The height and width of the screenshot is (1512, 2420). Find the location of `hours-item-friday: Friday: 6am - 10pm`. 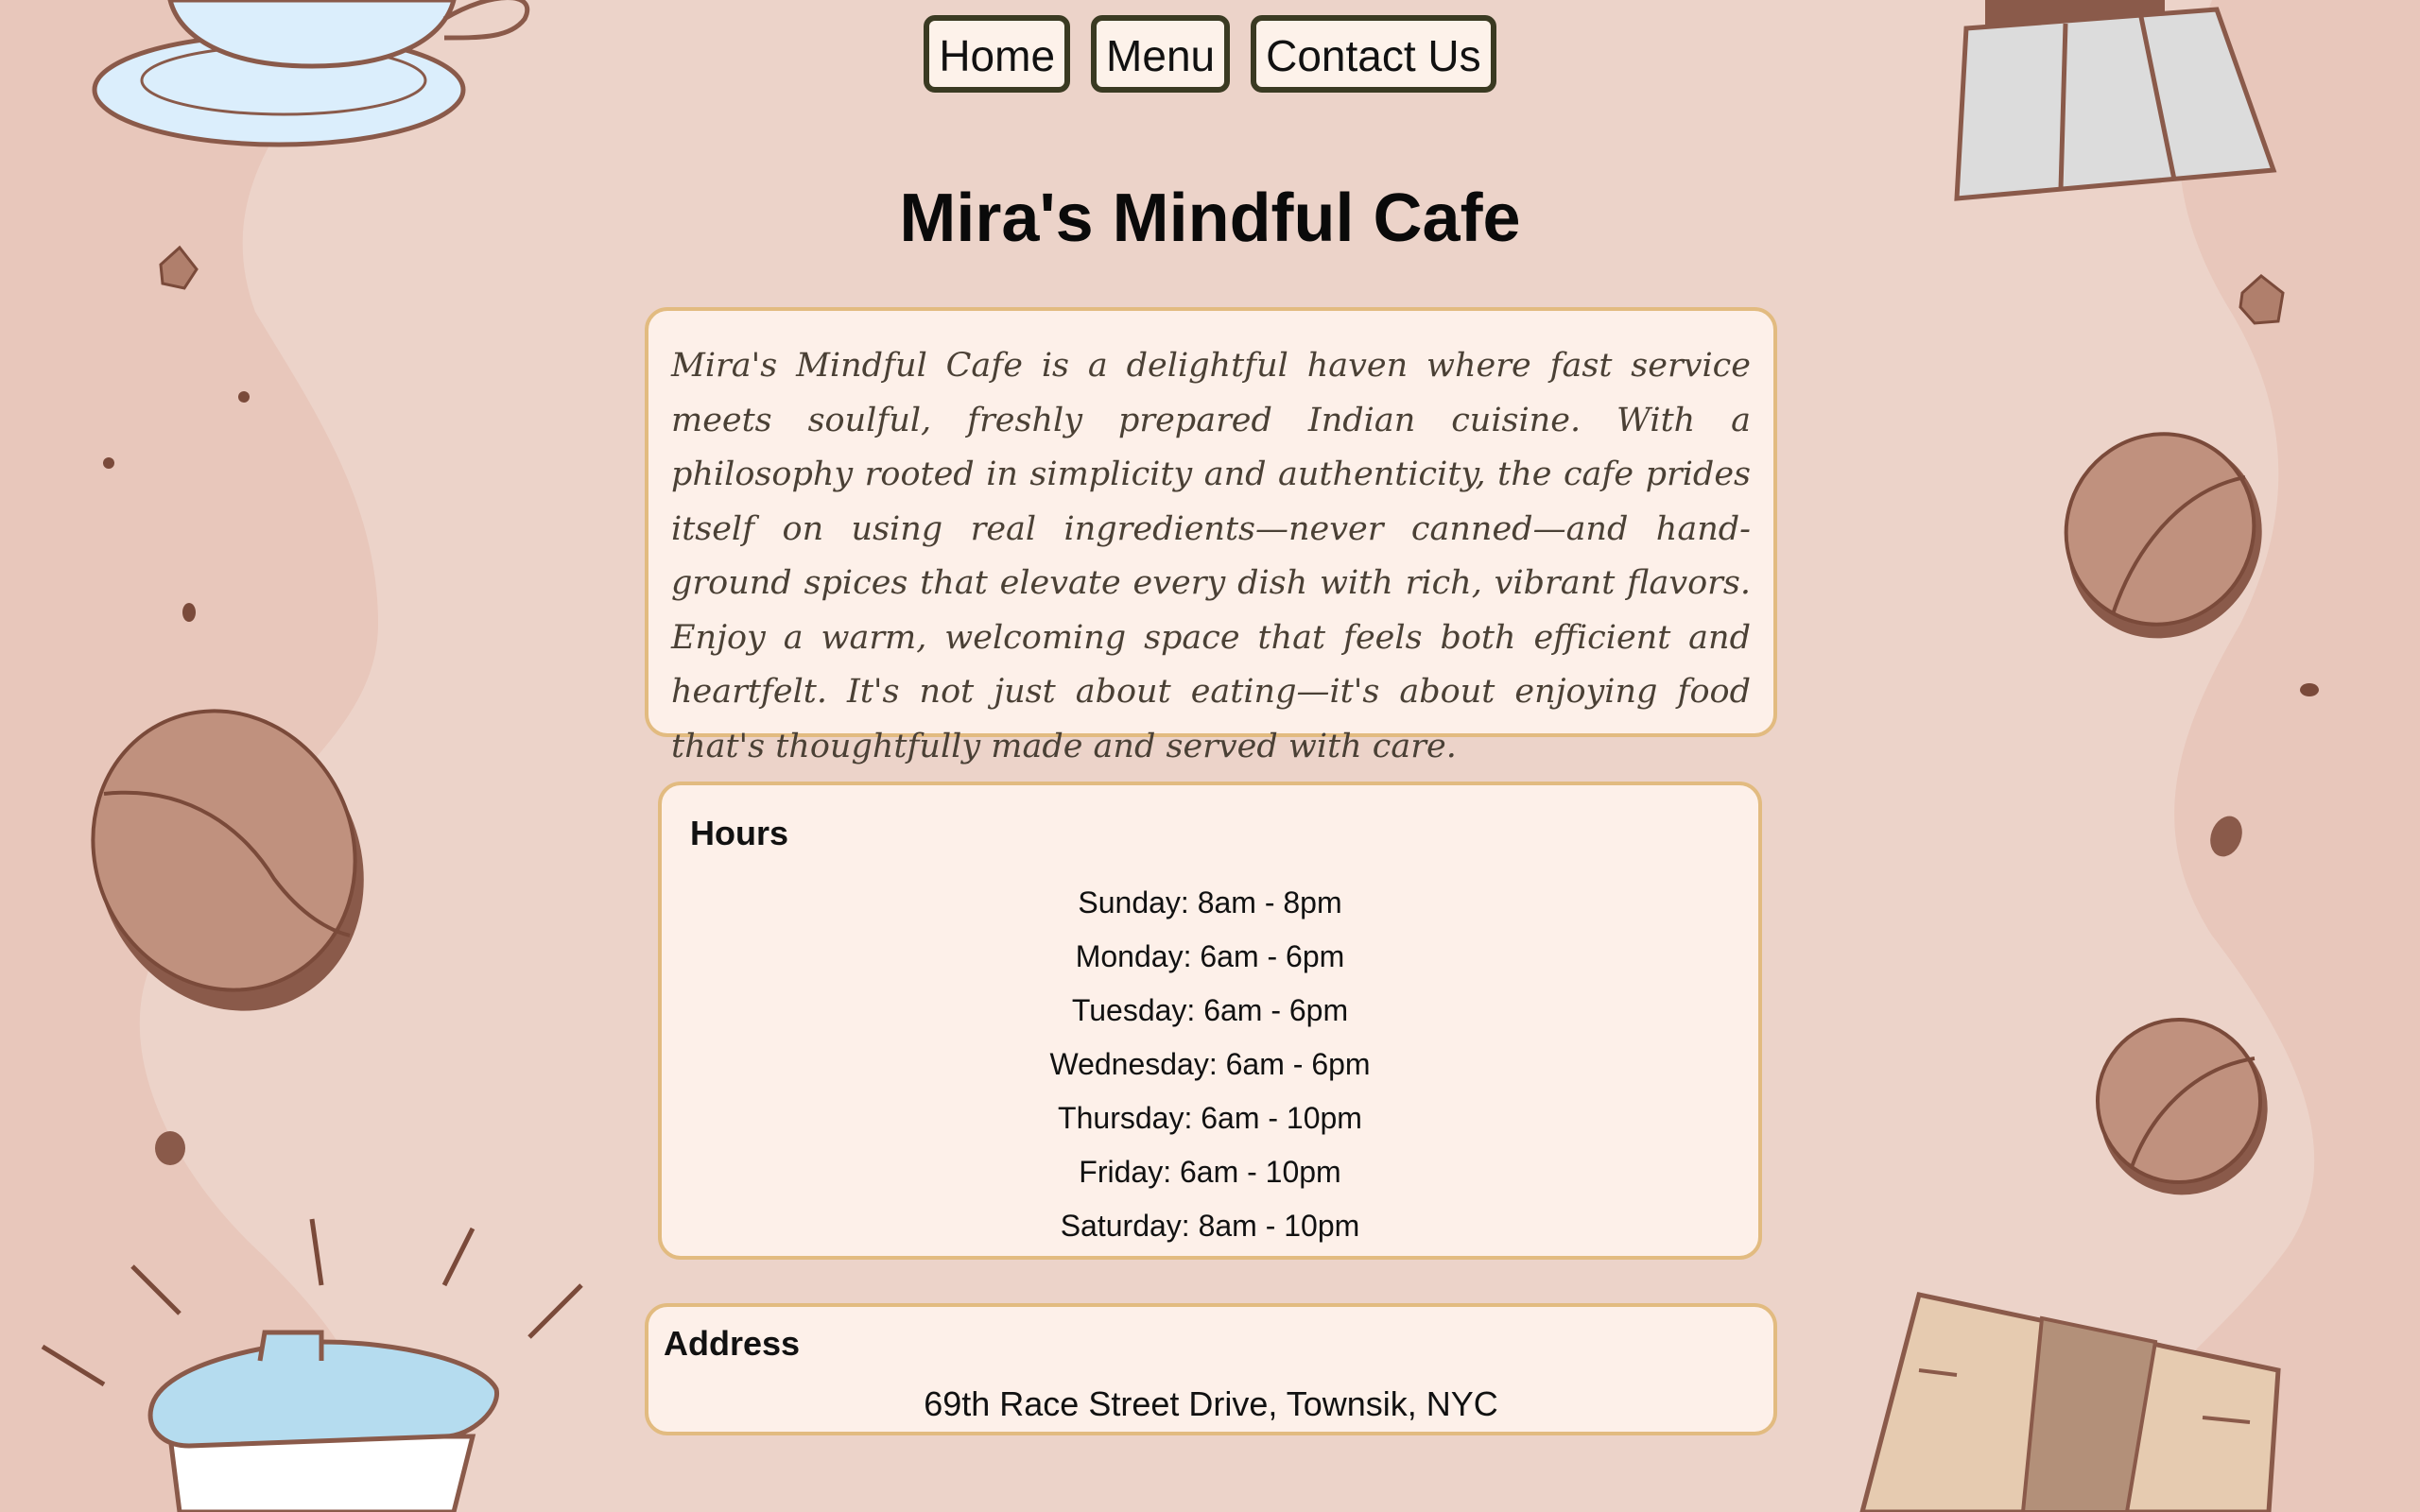

hours-item-friday: Friday: 6am - 10pm is located at coordinates (1210, 1172).